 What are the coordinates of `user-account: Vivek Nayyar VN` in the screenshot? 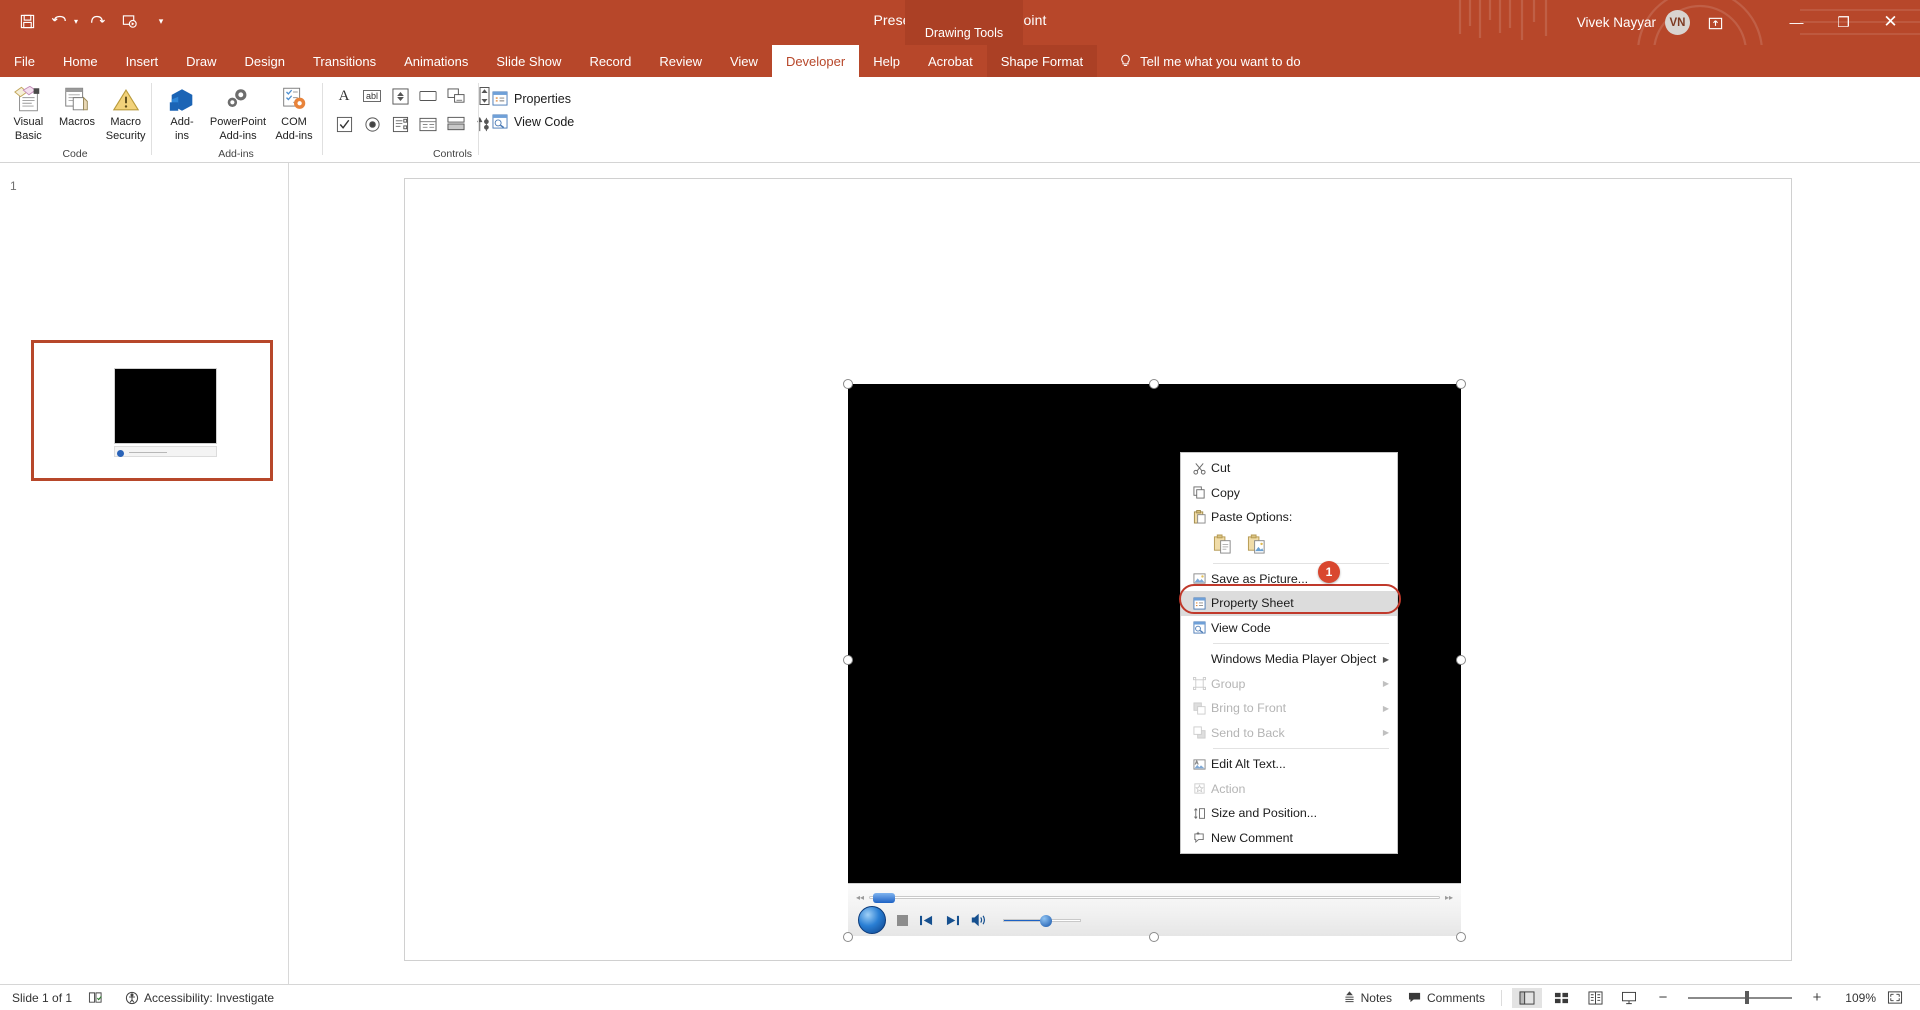 It's located at (1633, 22).